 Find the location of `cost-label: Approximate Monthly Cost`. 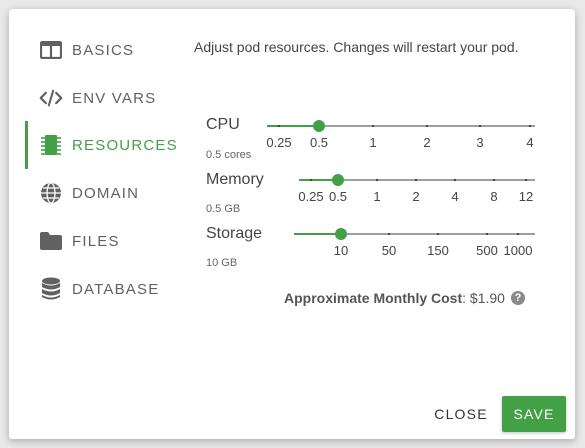

cost-label: Approximate Monthly Cost is located at coordinates (373, 298).